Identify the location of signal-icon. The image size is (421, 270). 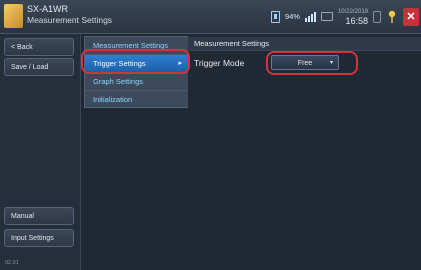
(310, 16).